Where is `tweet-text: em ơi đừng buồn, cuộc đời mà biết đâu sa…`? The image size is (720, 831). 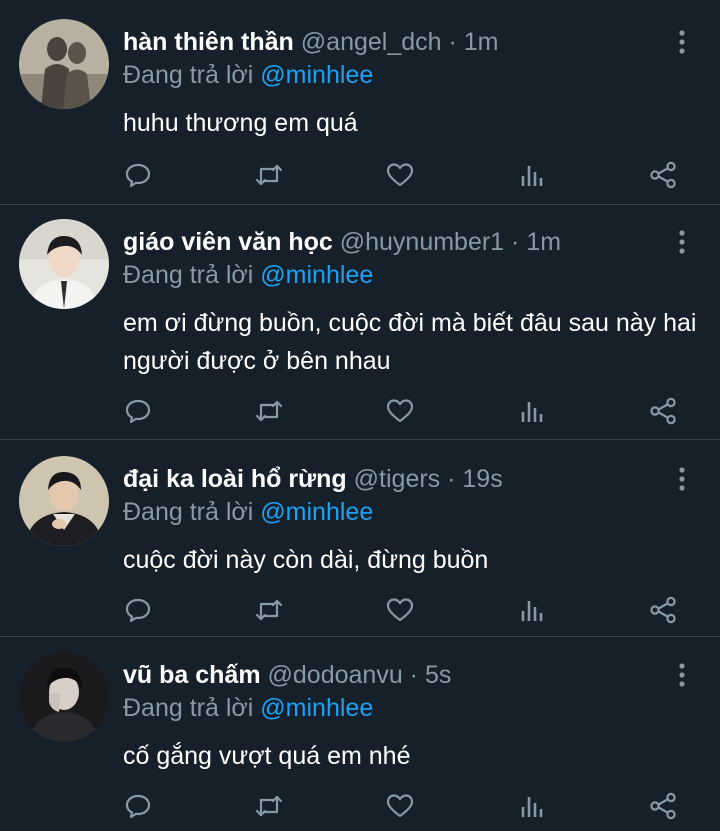 tweet-text: em ơi đừng buồn, cuộc đời mà biết đâu sa… is located at coordinates (410, 342).